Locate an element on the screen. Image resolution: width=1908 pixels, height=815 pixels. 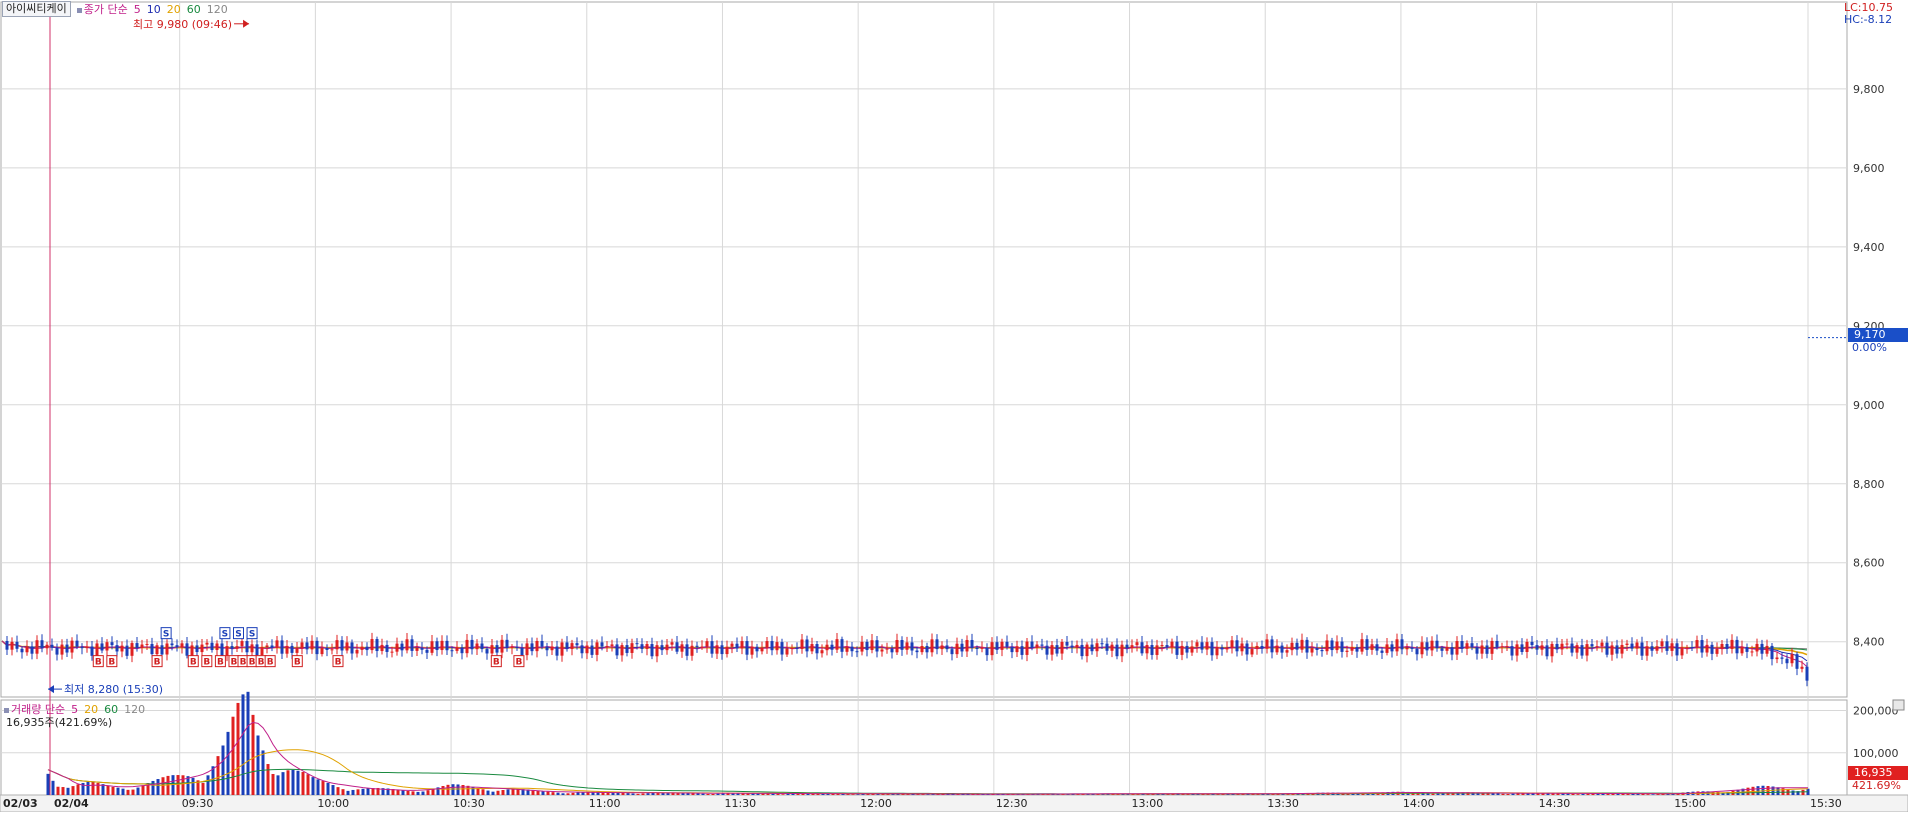
time-axis-band is located at coordinates (954, 803).